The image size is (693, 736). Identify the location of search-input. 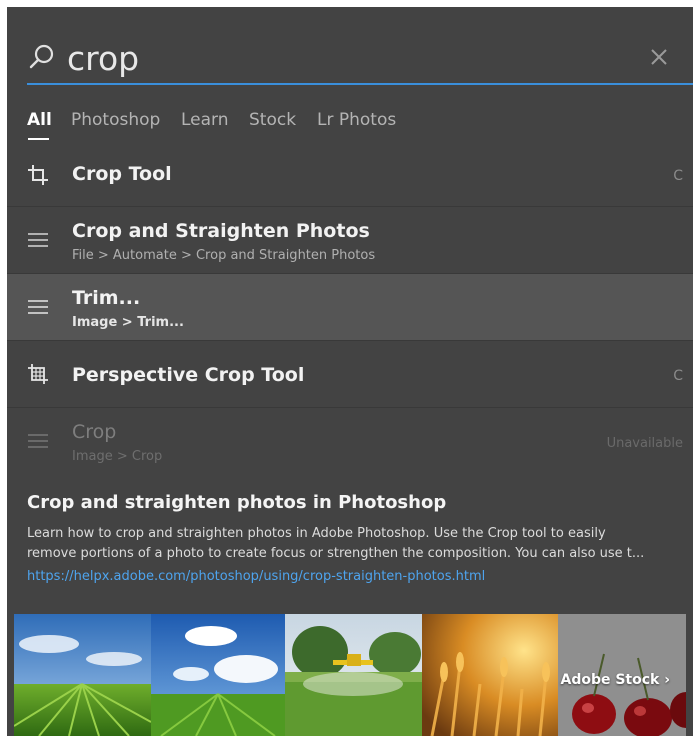
(337, 58).